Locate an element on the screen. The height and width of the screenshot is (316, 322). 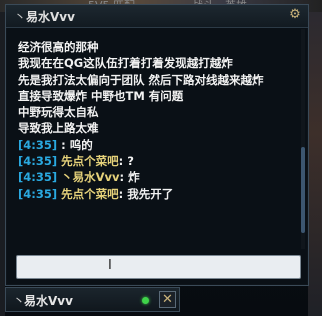
message-line: 经济很高的那种 is located at coordinates (58, 47).